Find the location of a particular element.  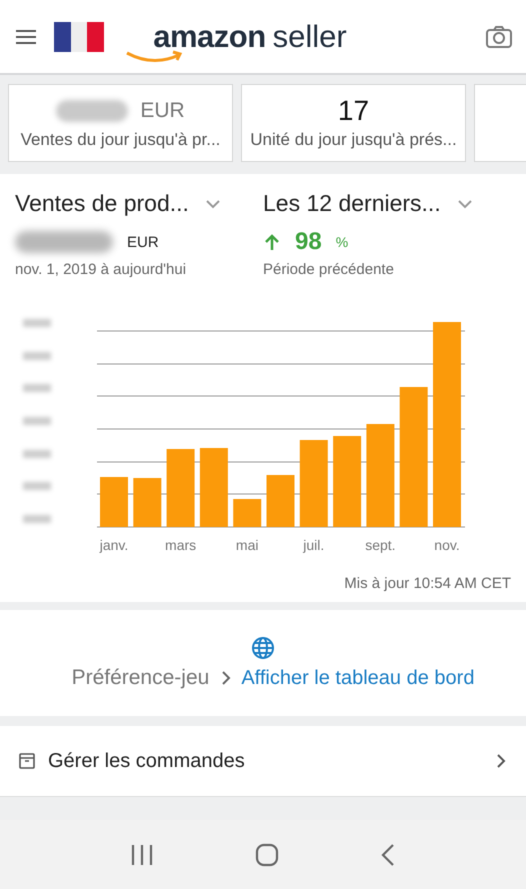

arrow-up-icon is located at coordinates (272, 242).